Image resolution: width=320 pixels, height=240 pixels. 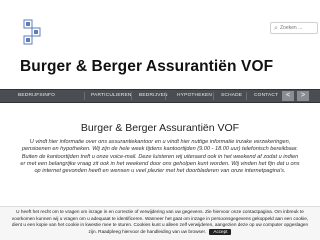 I want to click on site-logo, so click(x=33, y=32).